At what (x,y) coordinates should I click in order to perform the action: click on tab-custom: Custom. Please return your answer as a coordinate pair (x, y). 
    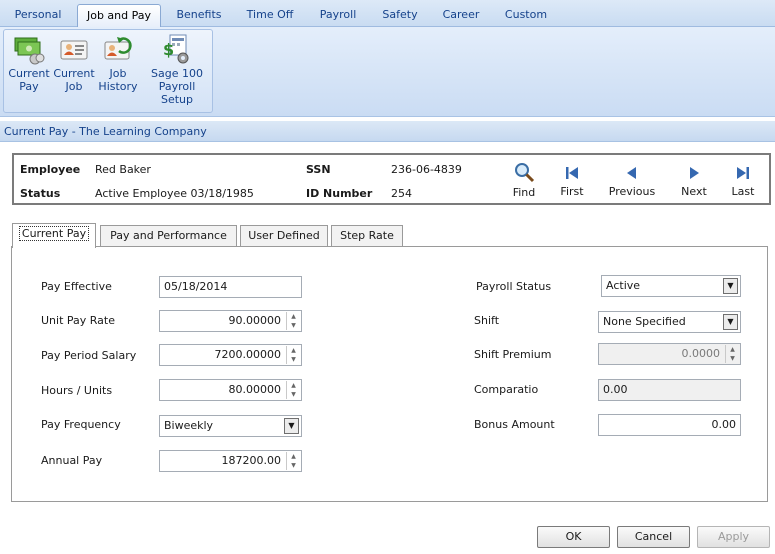
    Looking at the image, I should click on (526, 15).